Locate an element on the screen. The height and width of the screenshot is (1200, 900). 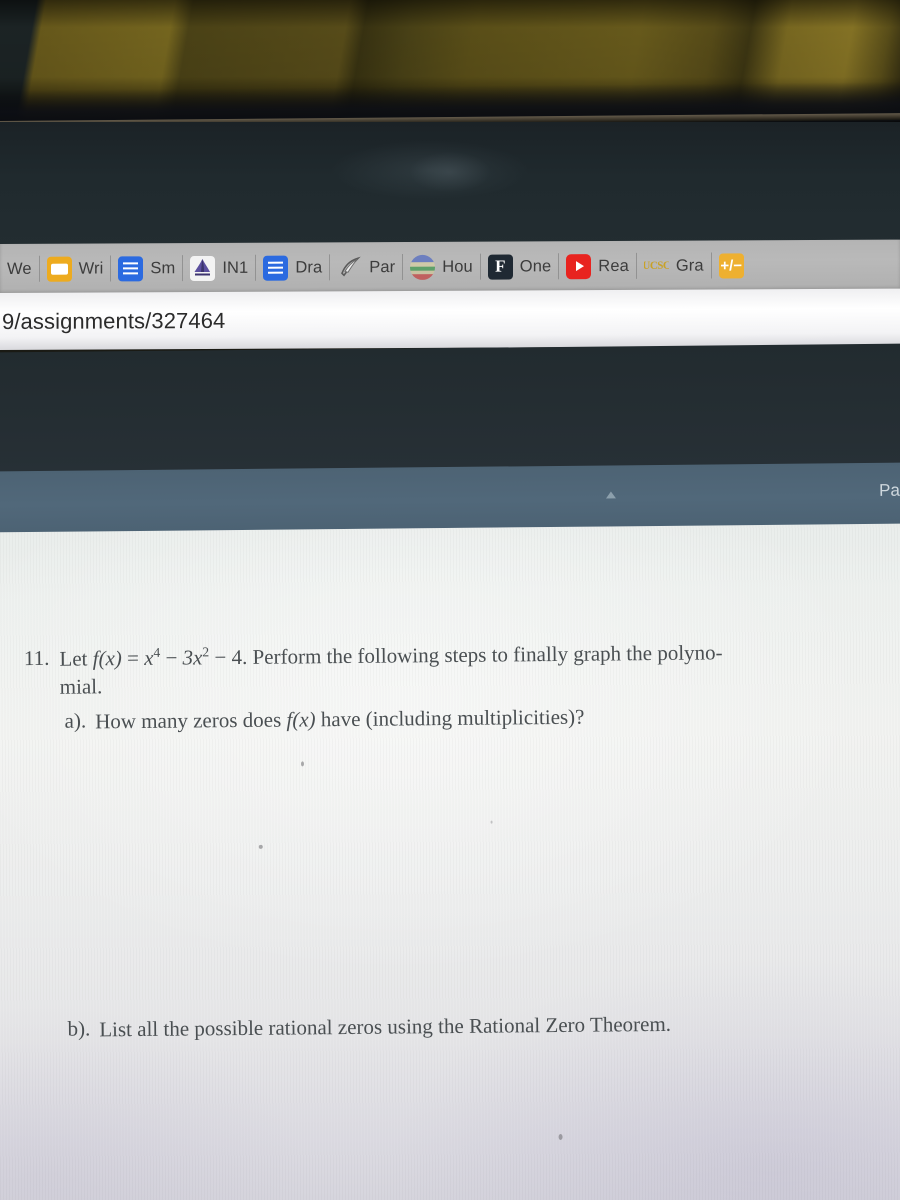
equation-exponent-2: 2 is located at coordinates (206, 652).